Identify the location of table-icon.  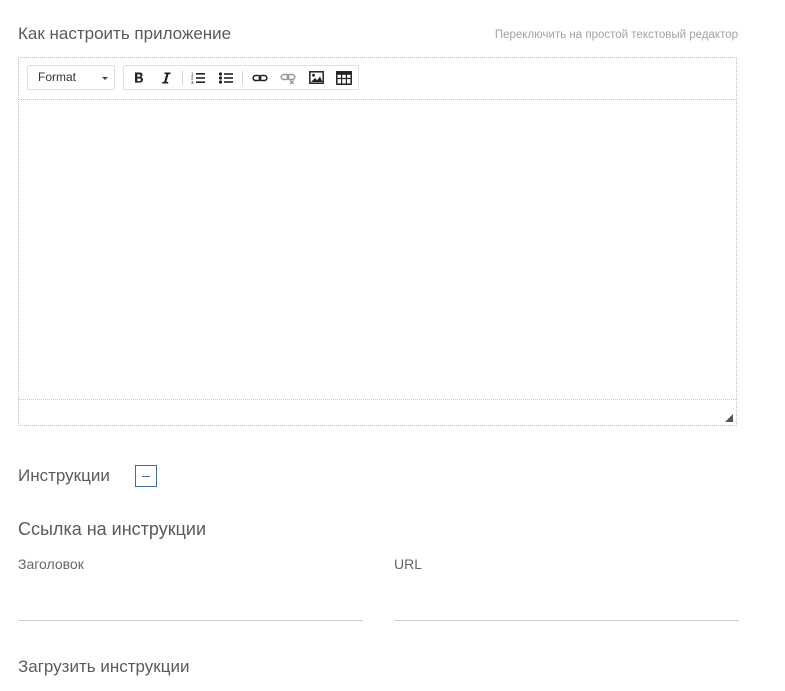
(344, 77).